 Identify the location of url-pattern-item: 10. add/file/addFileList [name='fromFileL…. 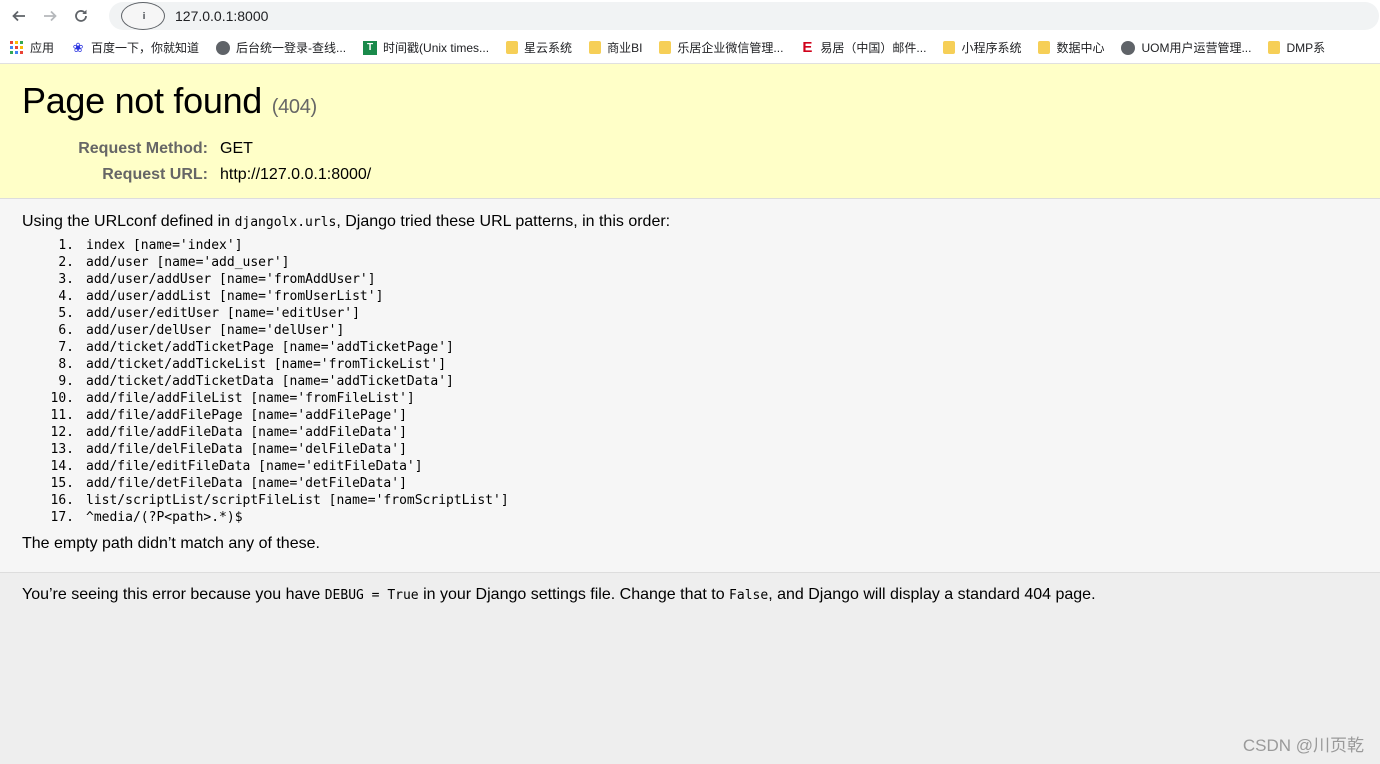
(705, 398).